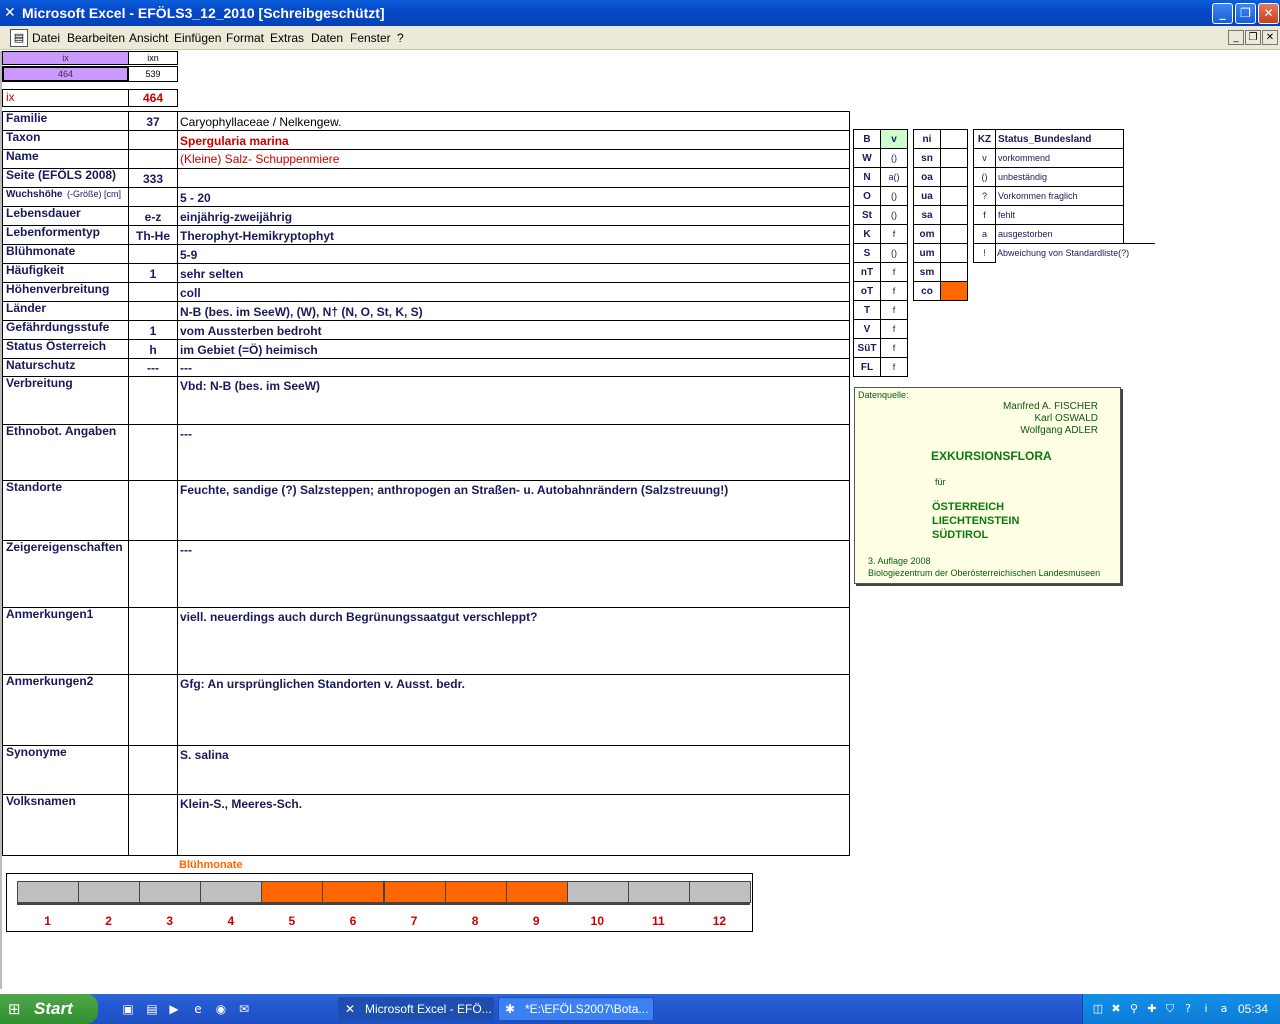 The height and width of the screenshot is (1024, 1280). What do you see at coordinates (1206, 1009) in the screenshot?
I see `info-icon: i` at bounding box center [1206, 1009].